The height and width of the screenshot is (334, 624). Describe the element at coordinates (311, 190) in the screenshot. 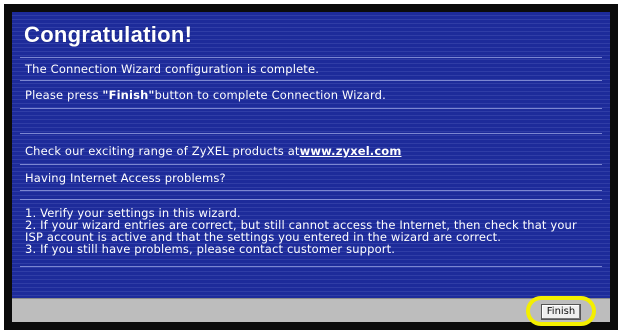

I see `problems-divider` at that location.